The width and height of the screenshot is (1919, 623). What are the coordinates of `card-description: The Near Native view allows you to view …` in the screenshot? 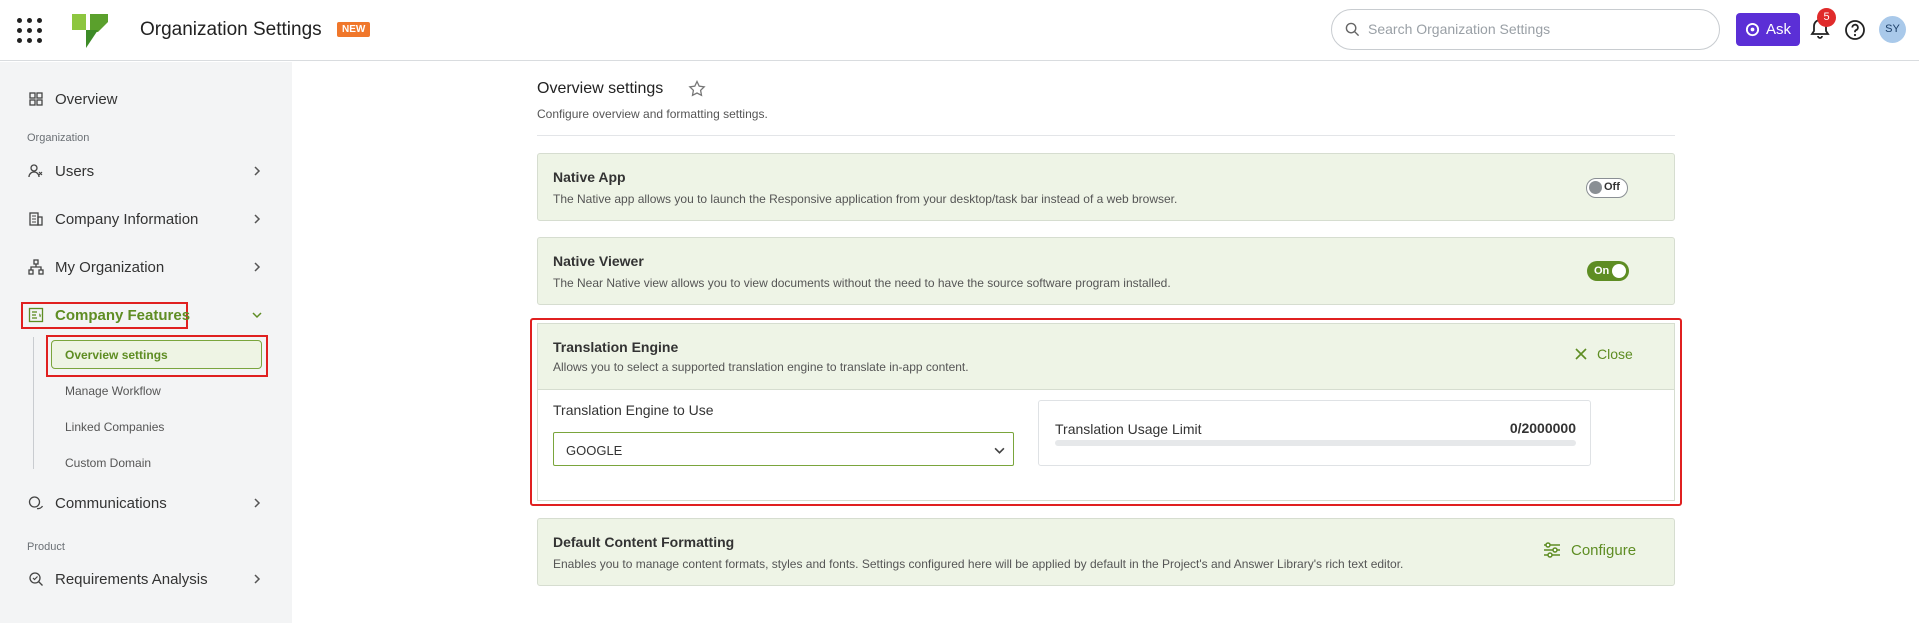 It's located at (862, 283).